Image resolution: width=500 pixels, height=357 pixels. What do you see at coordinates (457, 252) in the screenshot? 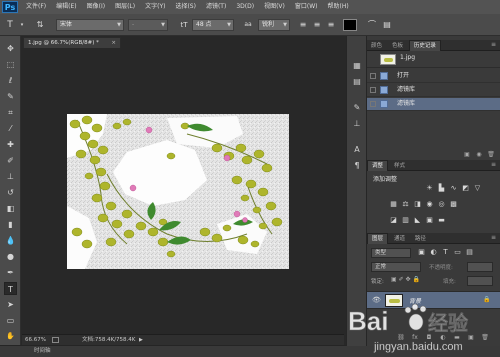
I see `filter-shape-icon: ▭` at bounding box center [457, 252].